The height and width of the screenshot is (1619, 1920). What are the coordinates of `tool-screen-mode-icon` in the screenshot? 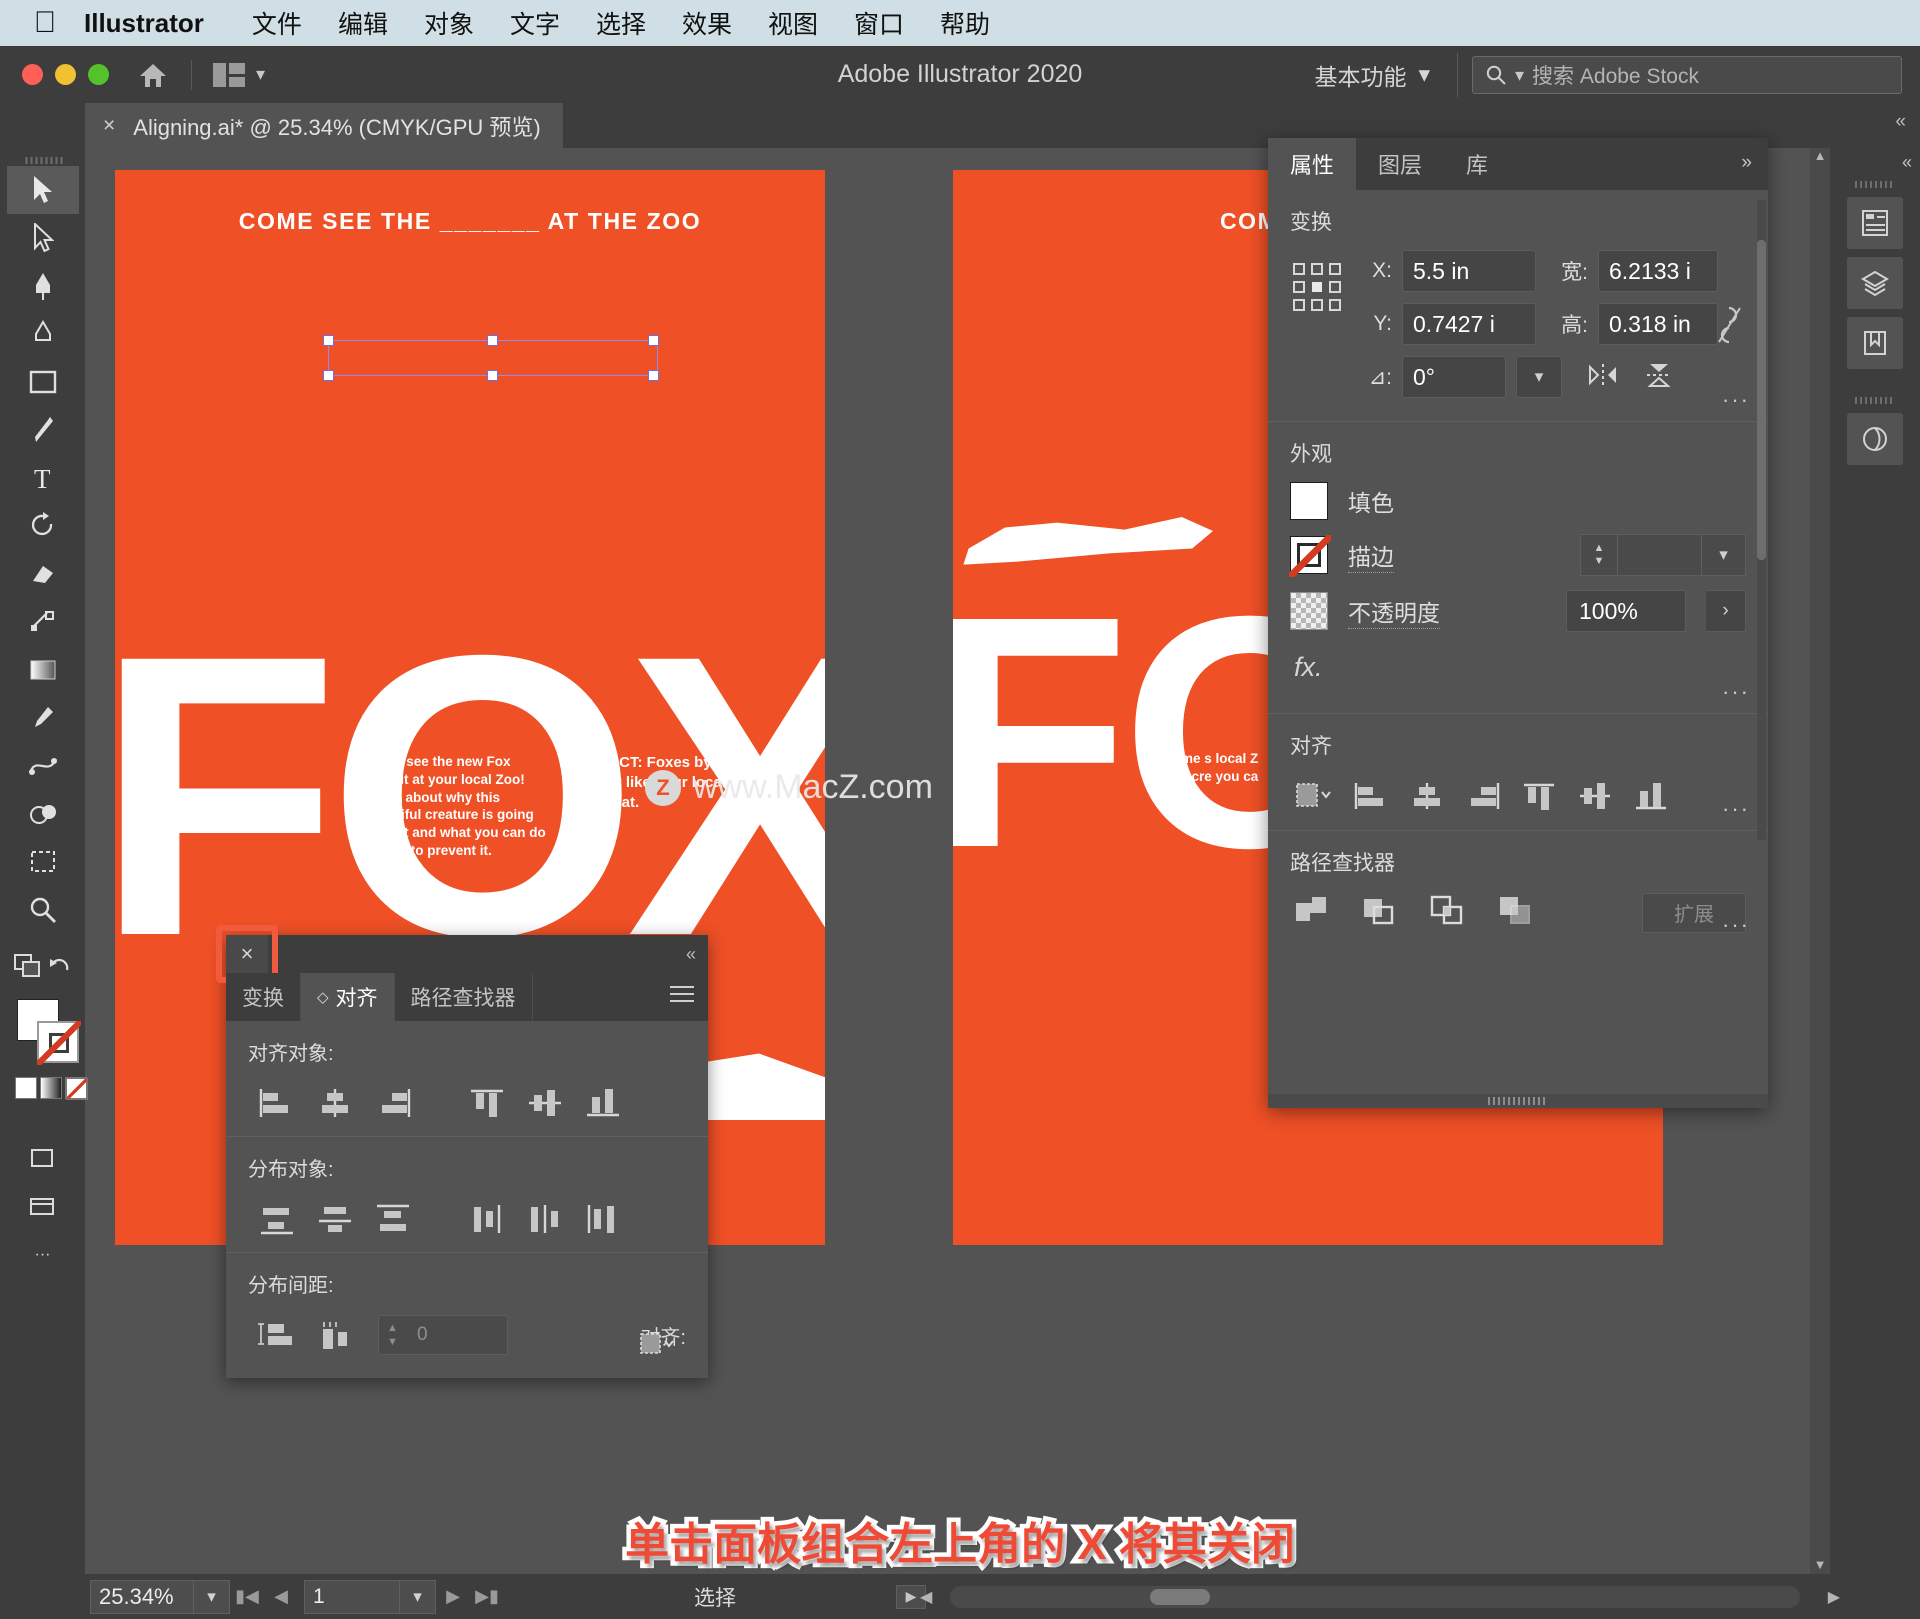 It's located at (28, 968).